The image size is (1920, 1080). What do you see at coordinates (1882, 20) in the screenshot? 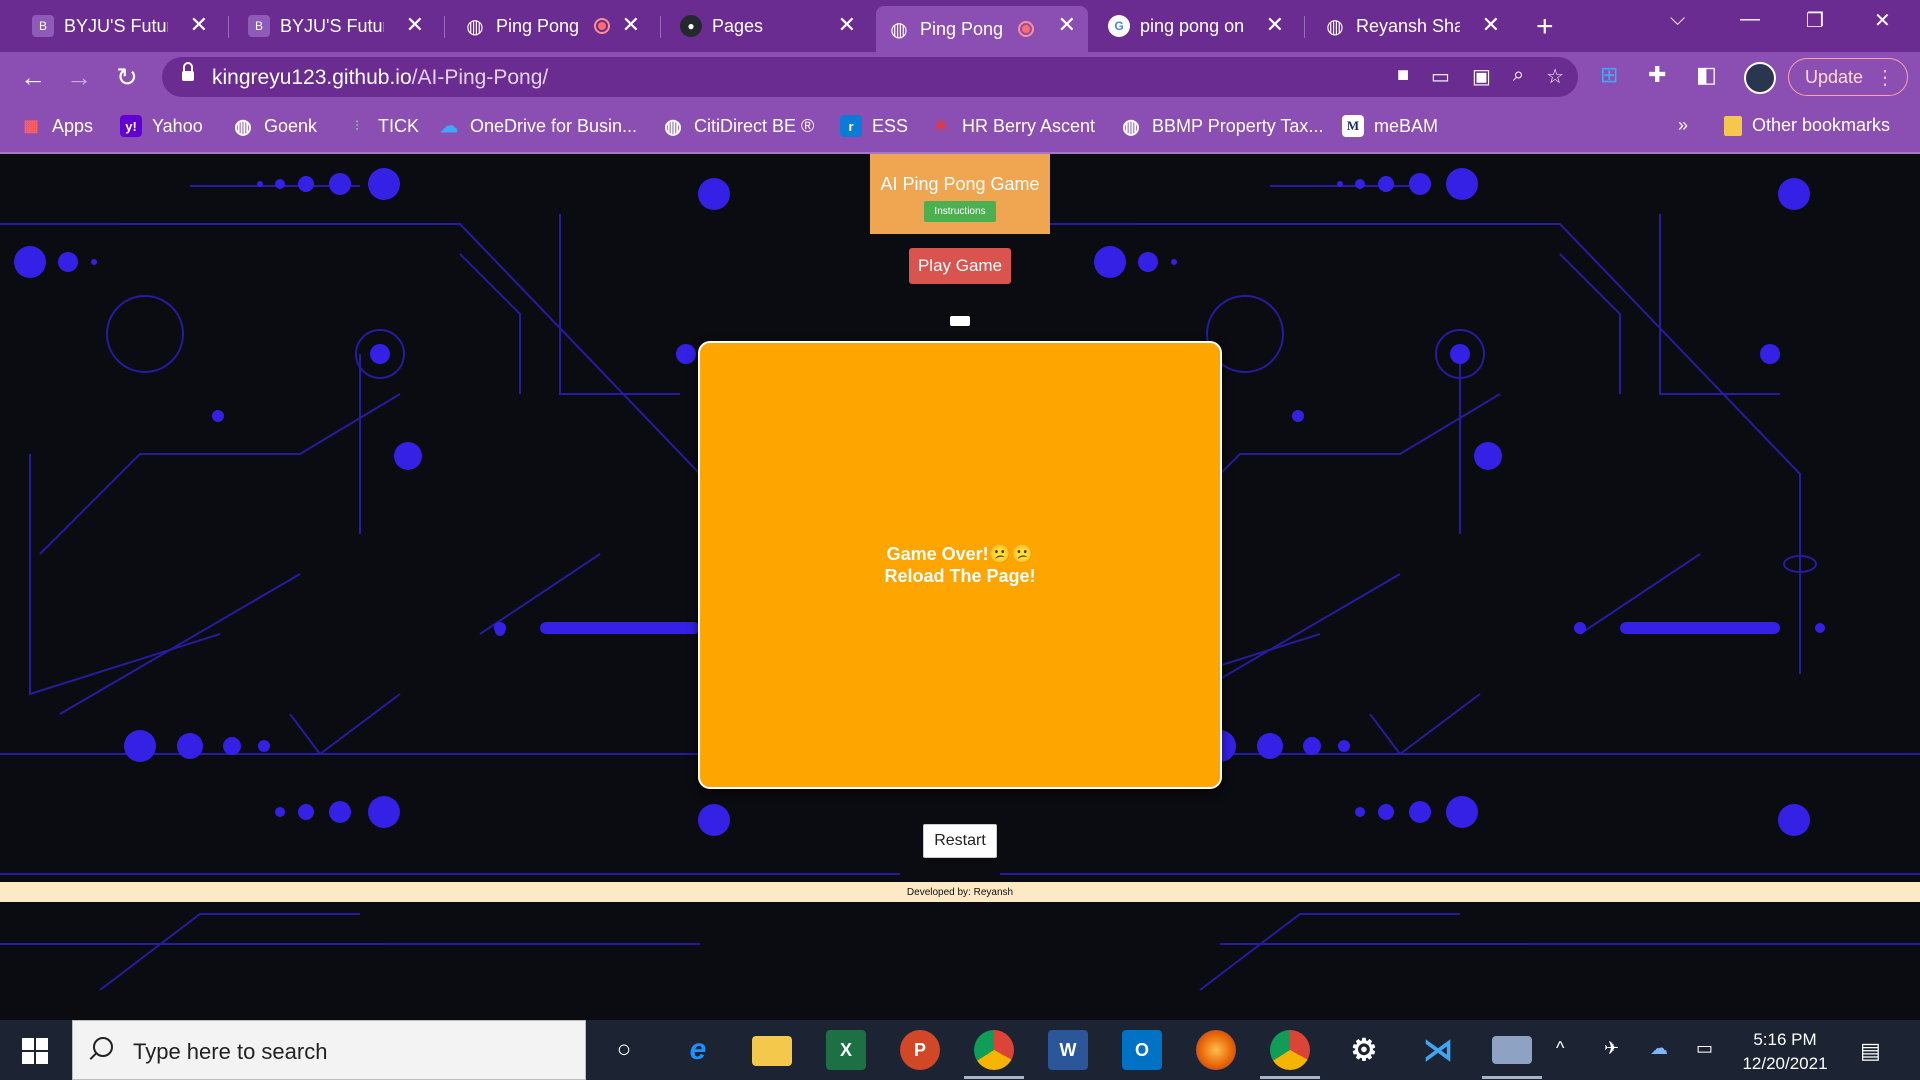
I see `window-close-icon: ✕` at bounding box center [1882, 20].